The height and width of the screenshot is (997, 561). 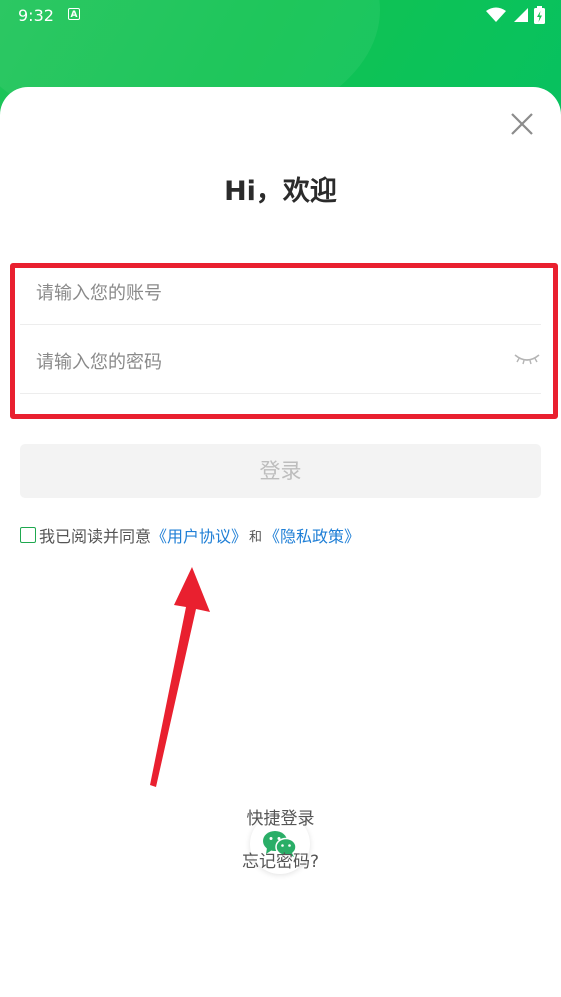 I want to click on welcome-title: Hi，欢迎, so click(x=280, y=191).